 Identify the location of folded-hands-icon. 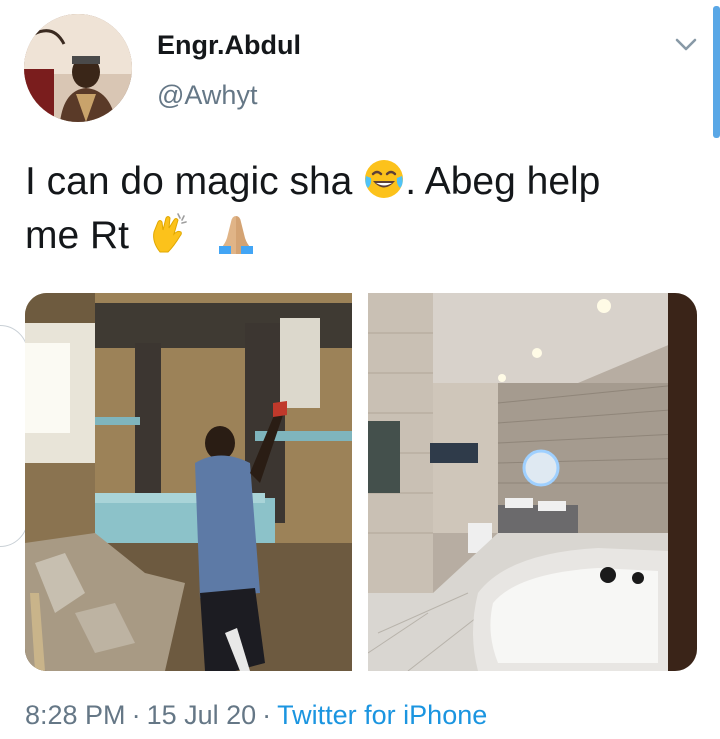
(236, 233).